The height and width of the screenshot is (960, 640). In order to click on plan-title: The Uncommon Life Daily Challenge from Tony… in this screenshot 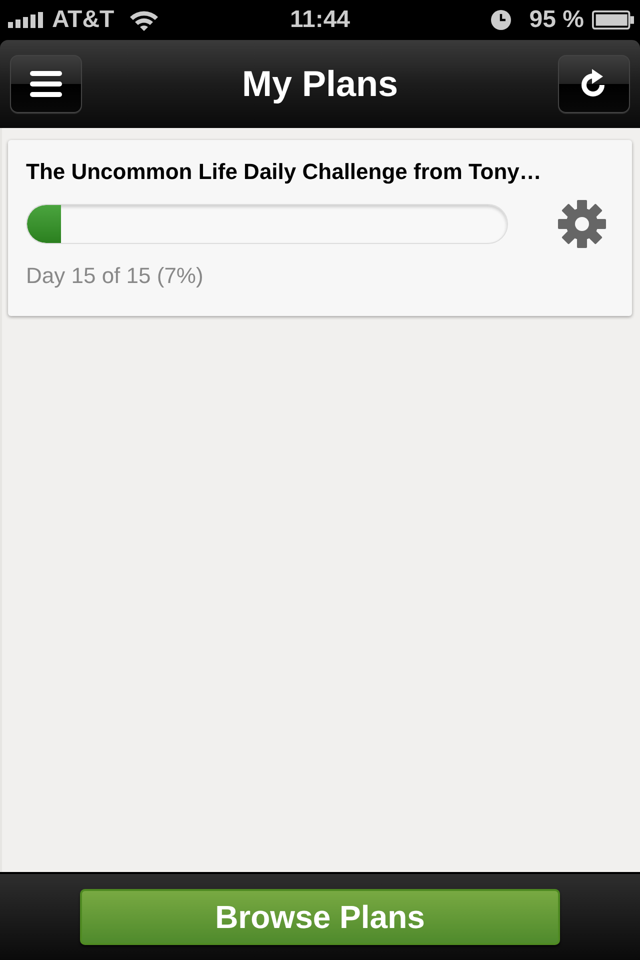, I will do `click(284, 172)`.